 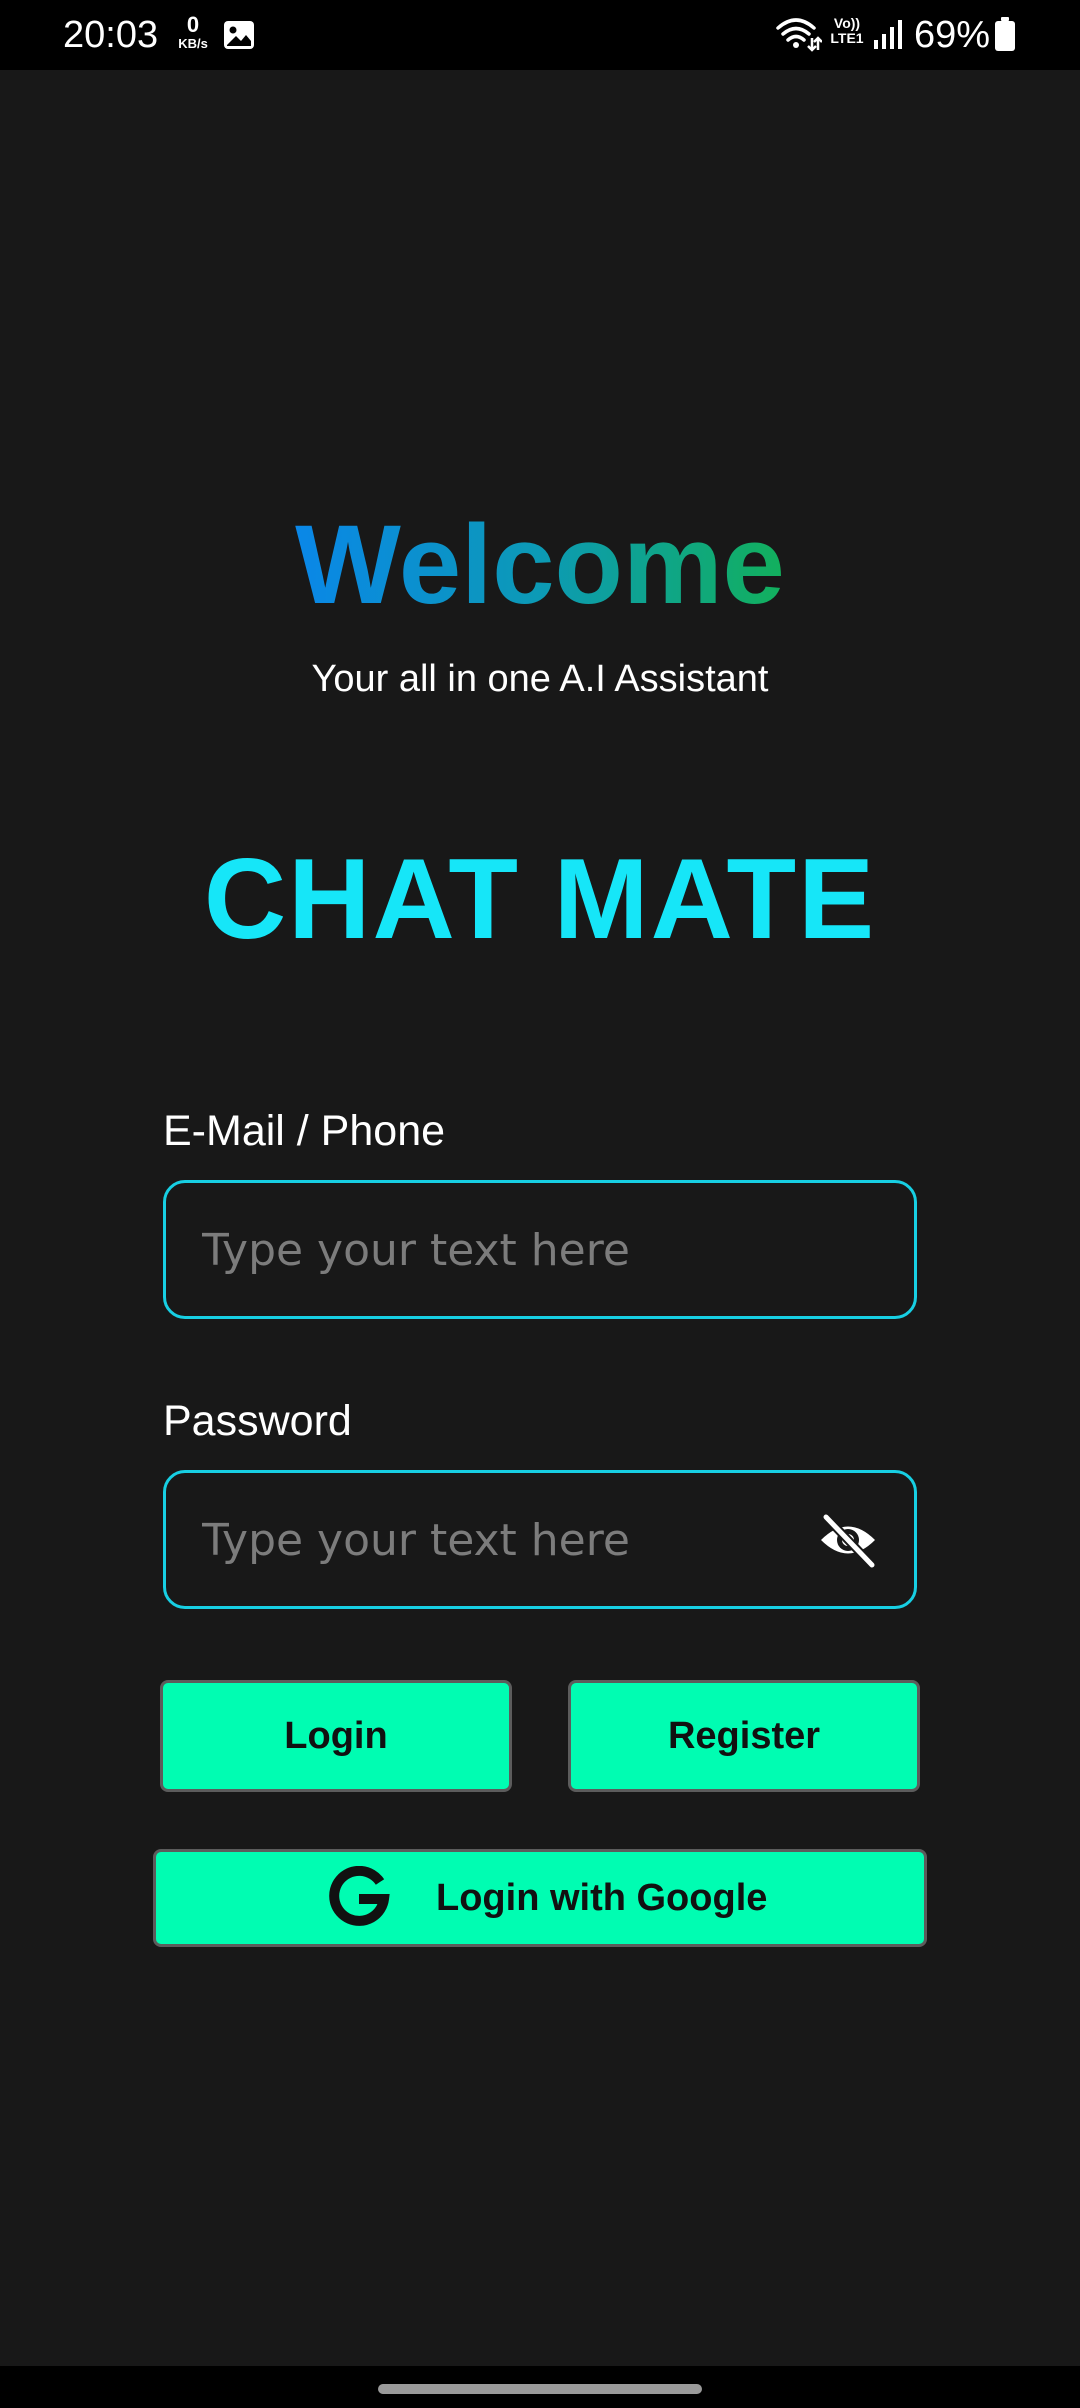 I want to click on app-brand-title: CHAT MATE, so click(x=540, y=899).